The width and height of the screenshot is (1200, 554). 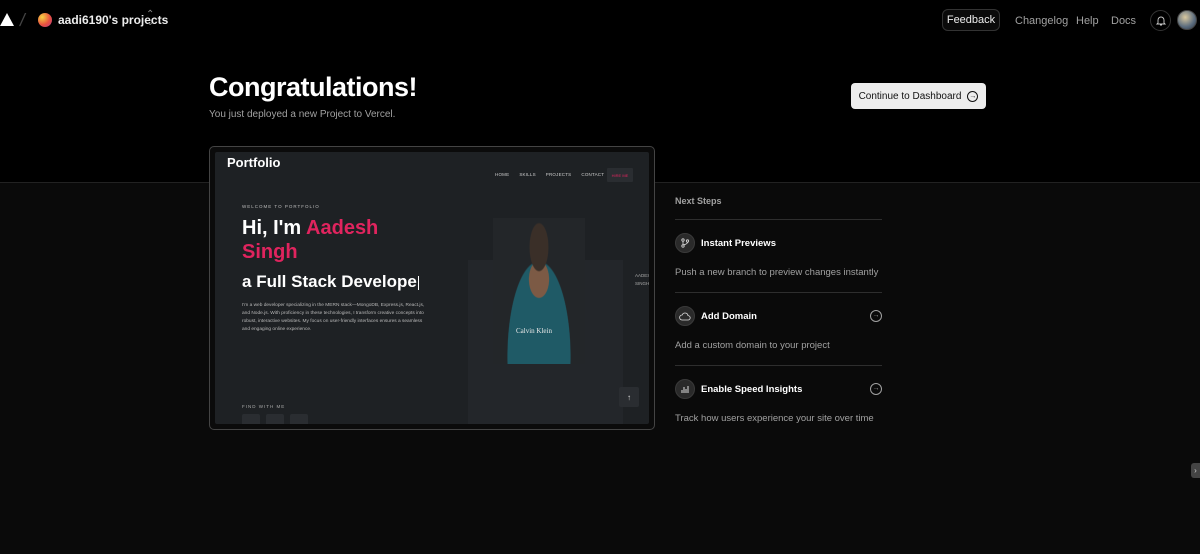 I want to click on preview-brand: Portfolio, so click(x=254, y=162).